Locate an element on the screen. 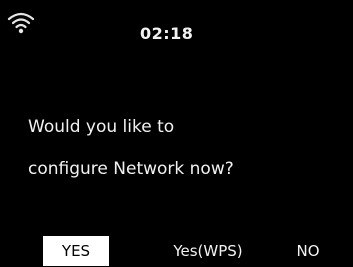 The width and height of the screenshot is (353, 267). yes-option: YES is located at coordinates (76, 251).